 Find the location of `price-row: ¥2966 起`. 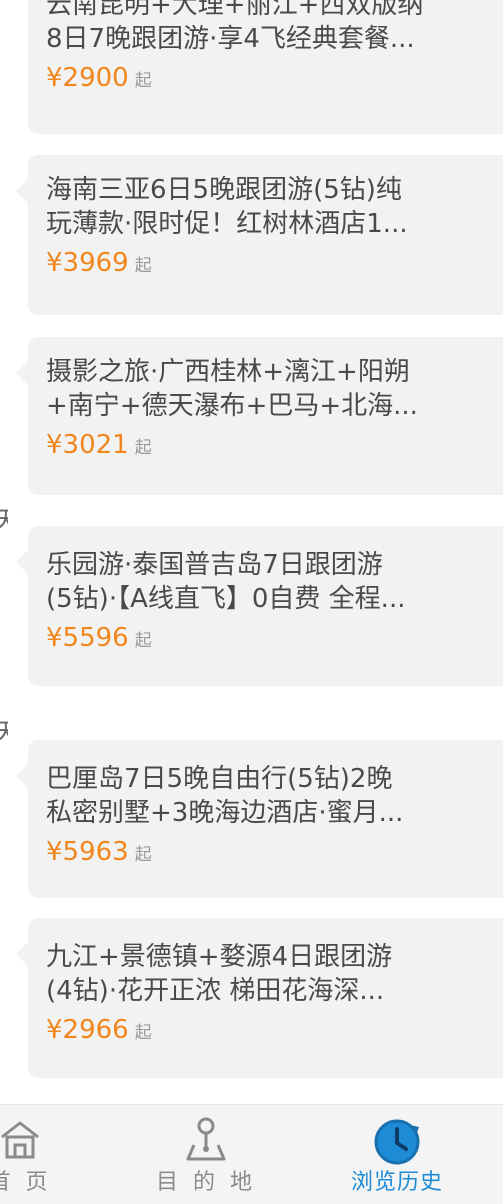

price-row: ¥2966 起 is located at coordinates (272, 1030).